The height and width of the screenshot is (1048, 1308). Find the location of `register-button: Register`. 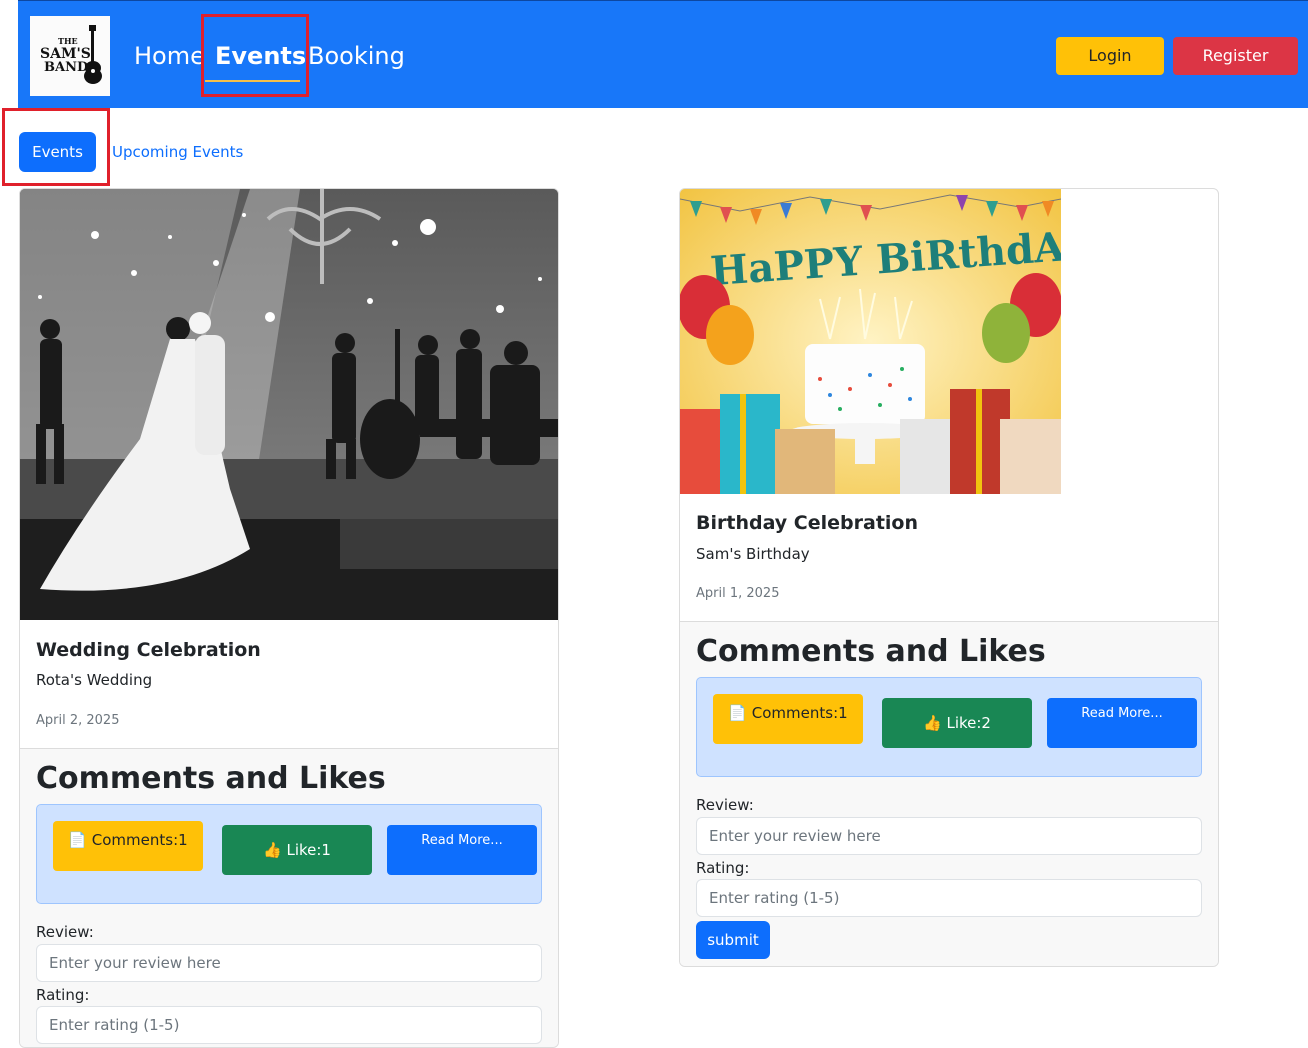

register-button: Register is located at coordinates (1235, 56).